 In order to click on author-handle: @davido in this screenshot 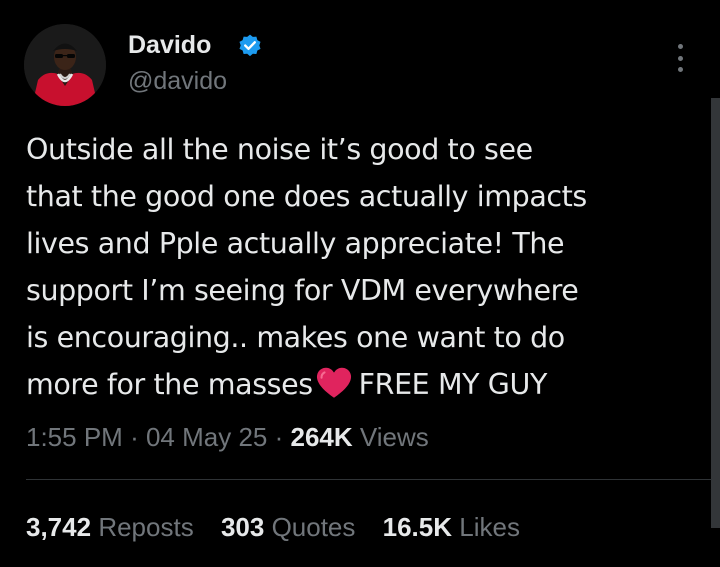, I will do `click(177, 81)`.